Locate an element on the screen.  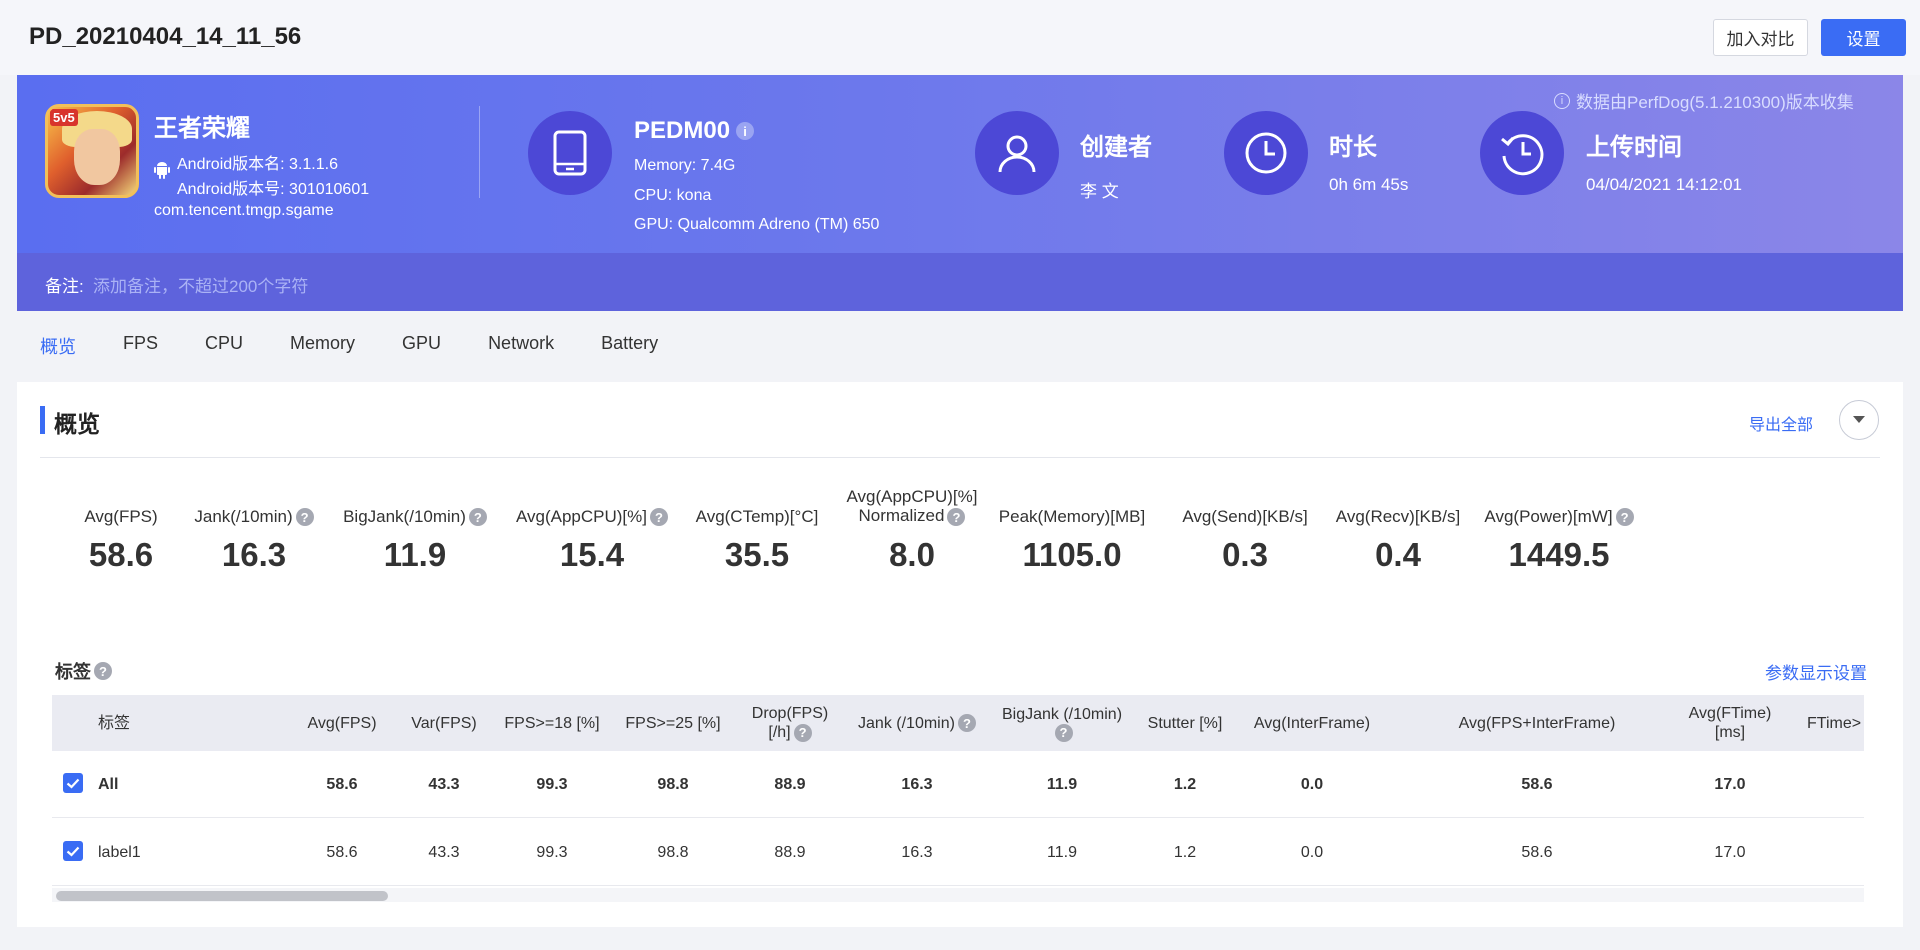
phone-icon is located at coordinates (570, 153).